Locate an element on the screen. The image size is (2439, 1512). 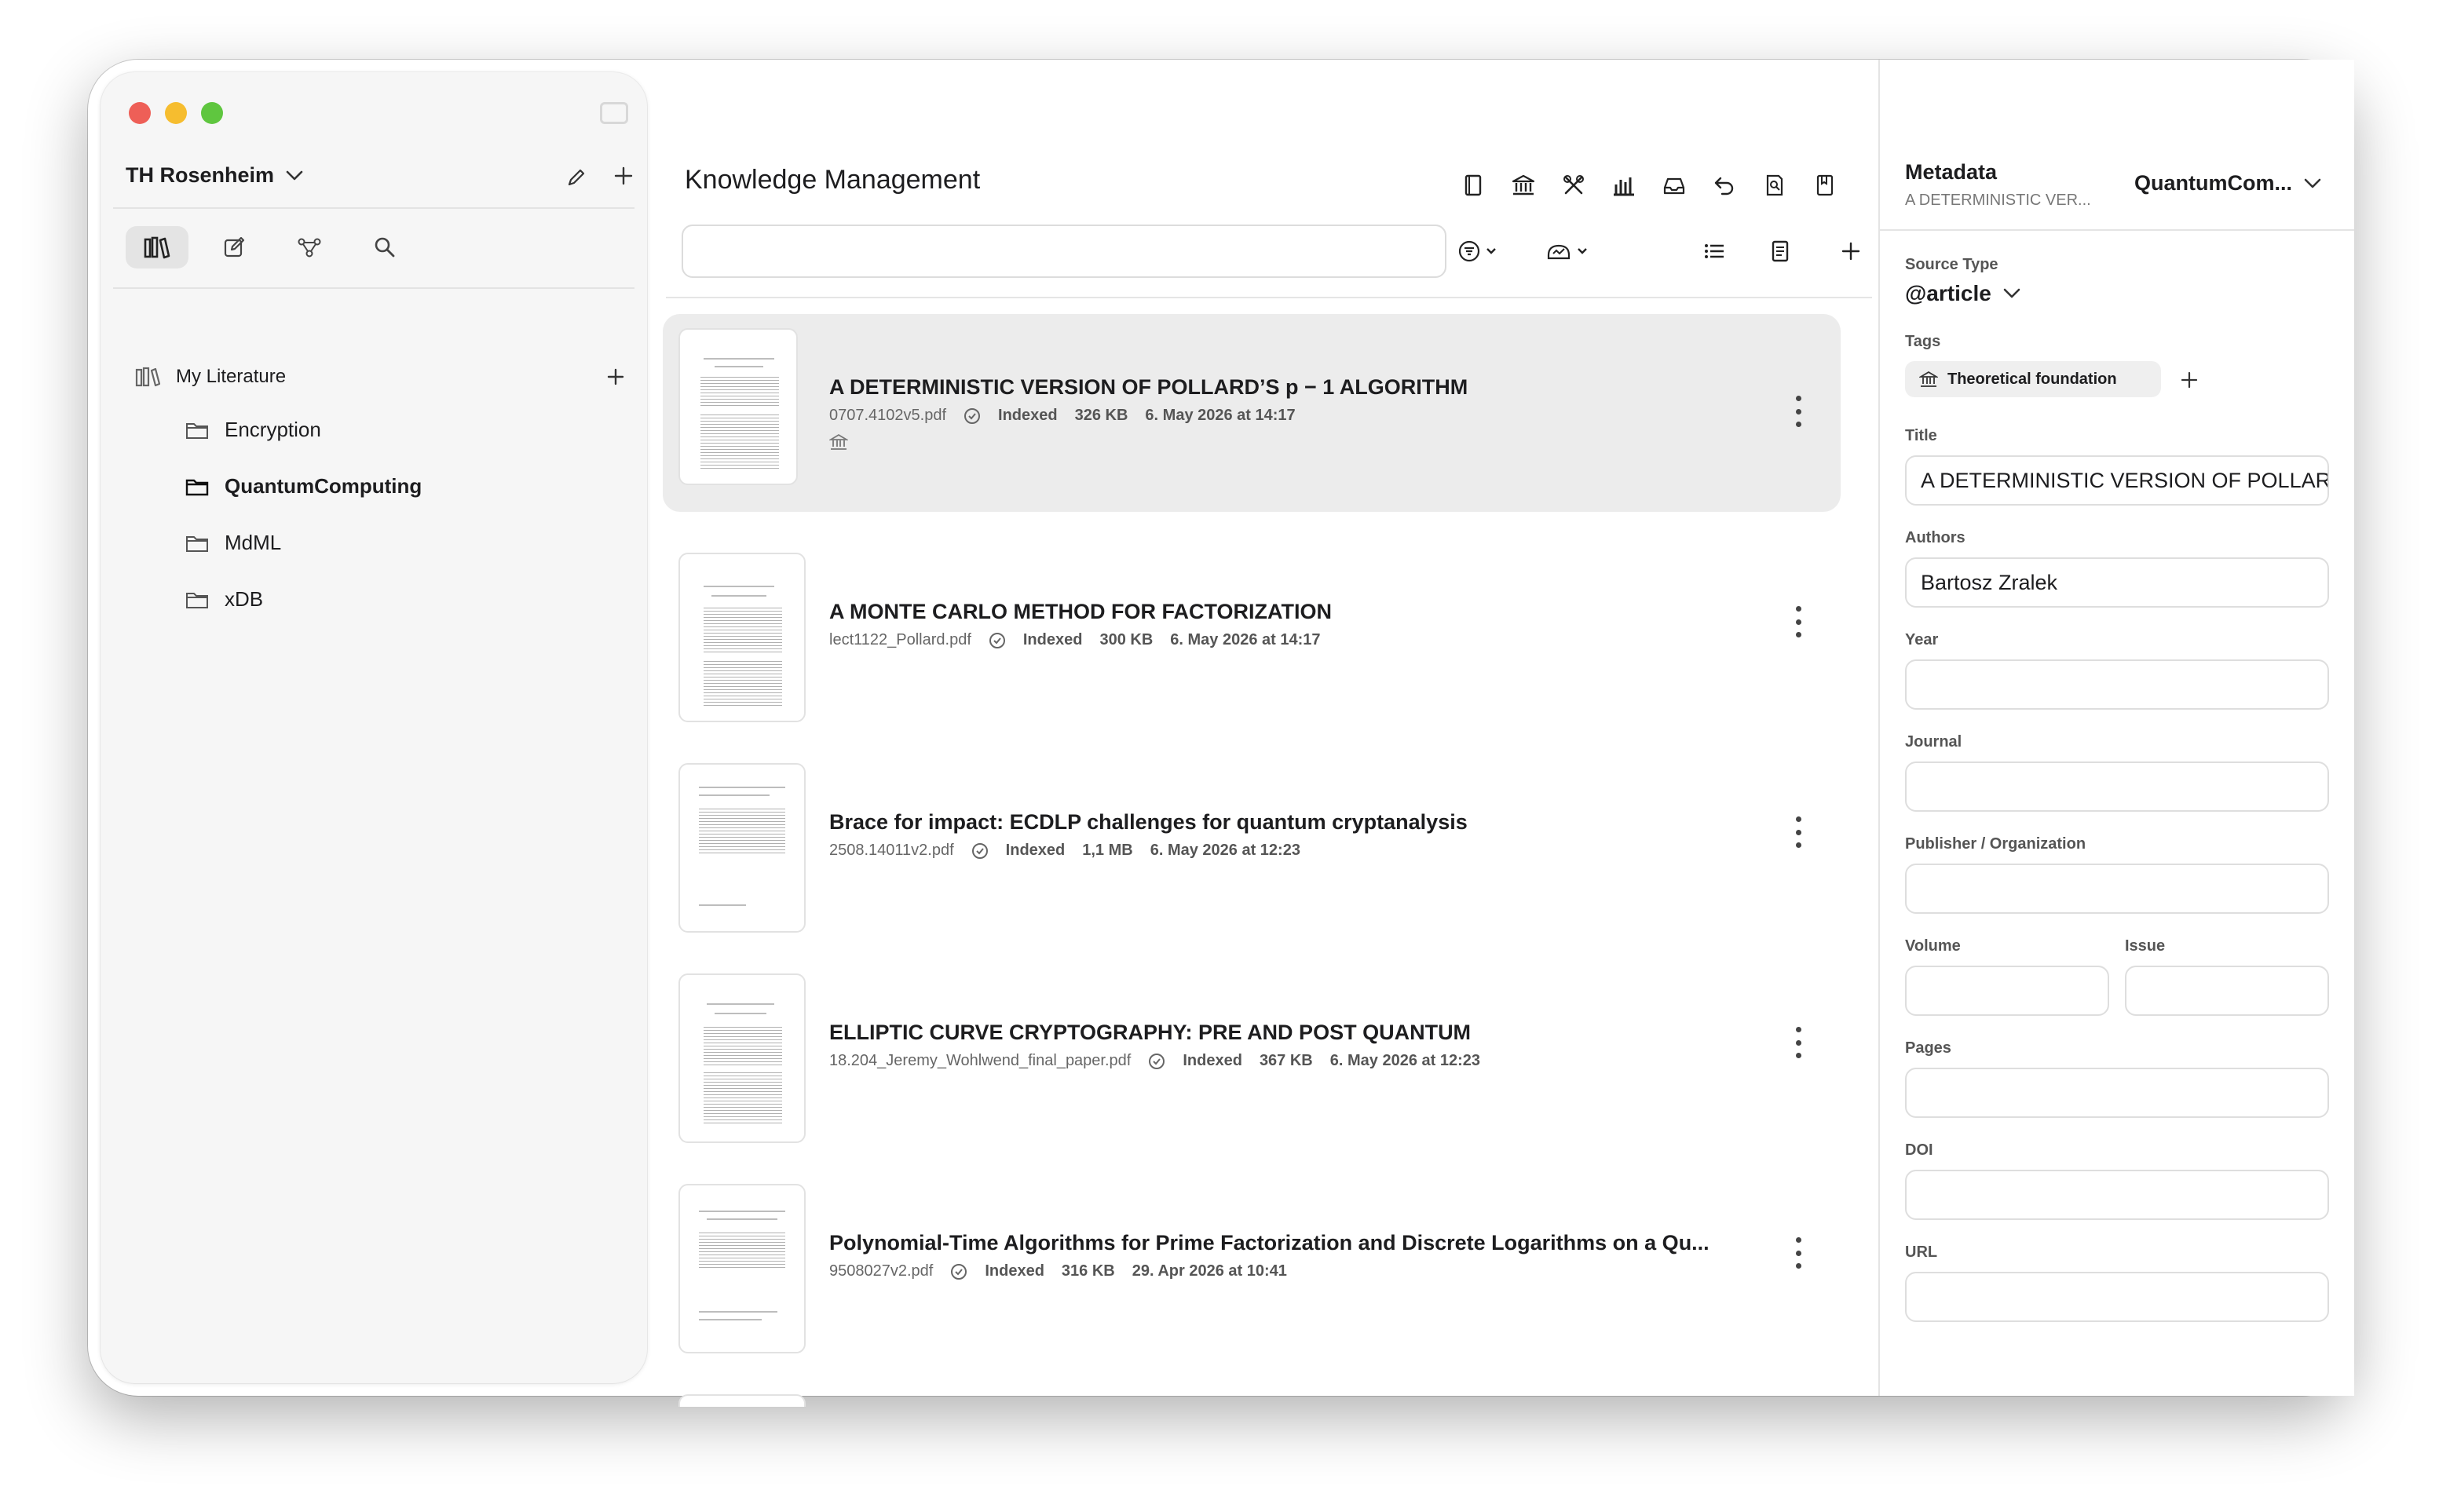
document-date: 6. May 2026 at 14:17 is located at coordinates (1221, 415).